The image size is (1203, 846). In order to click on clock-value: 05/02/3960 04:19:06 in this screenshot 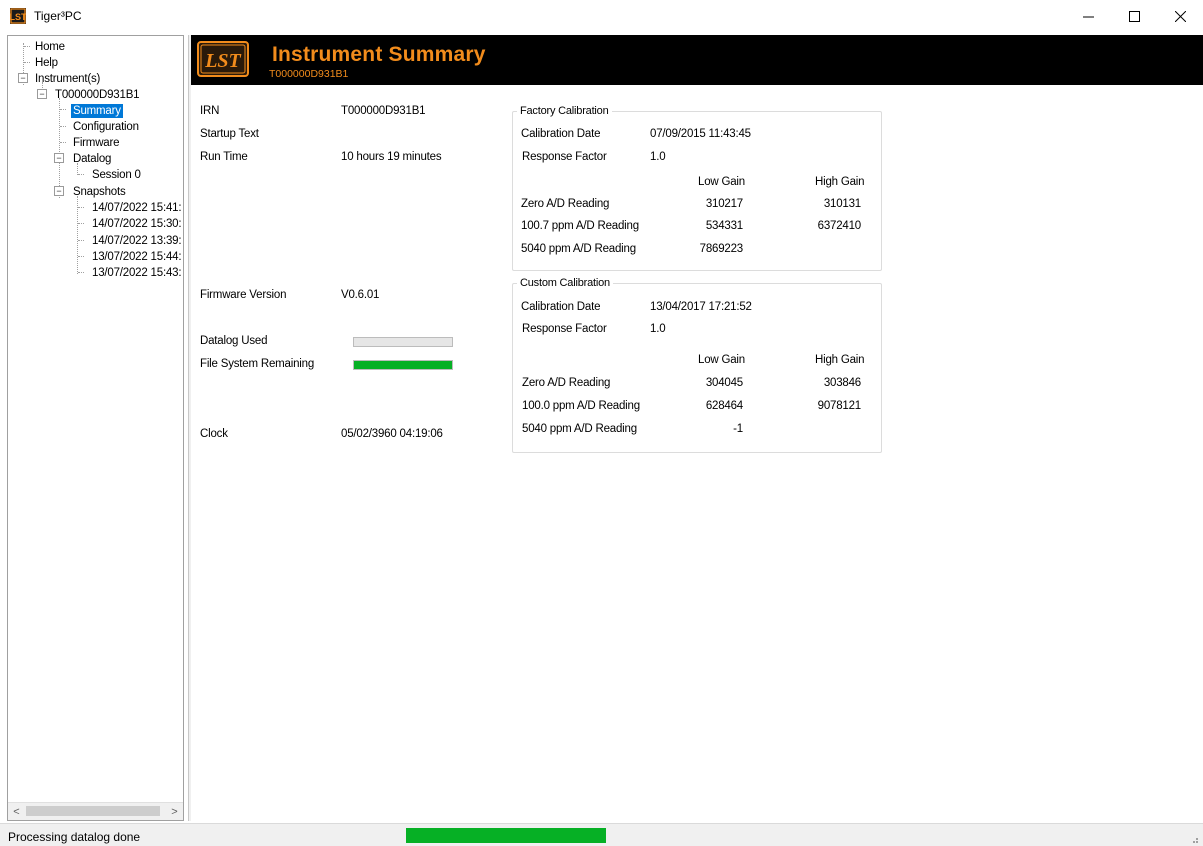, I will do `click(392, 434)`.